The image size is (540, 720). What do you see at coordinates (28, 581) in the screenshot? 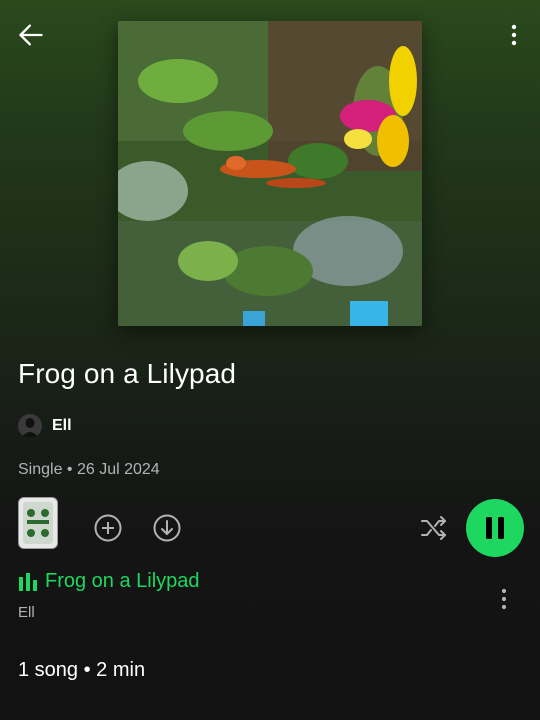
I see `now-playing-bars-icon` at bounding box center [28, 581].